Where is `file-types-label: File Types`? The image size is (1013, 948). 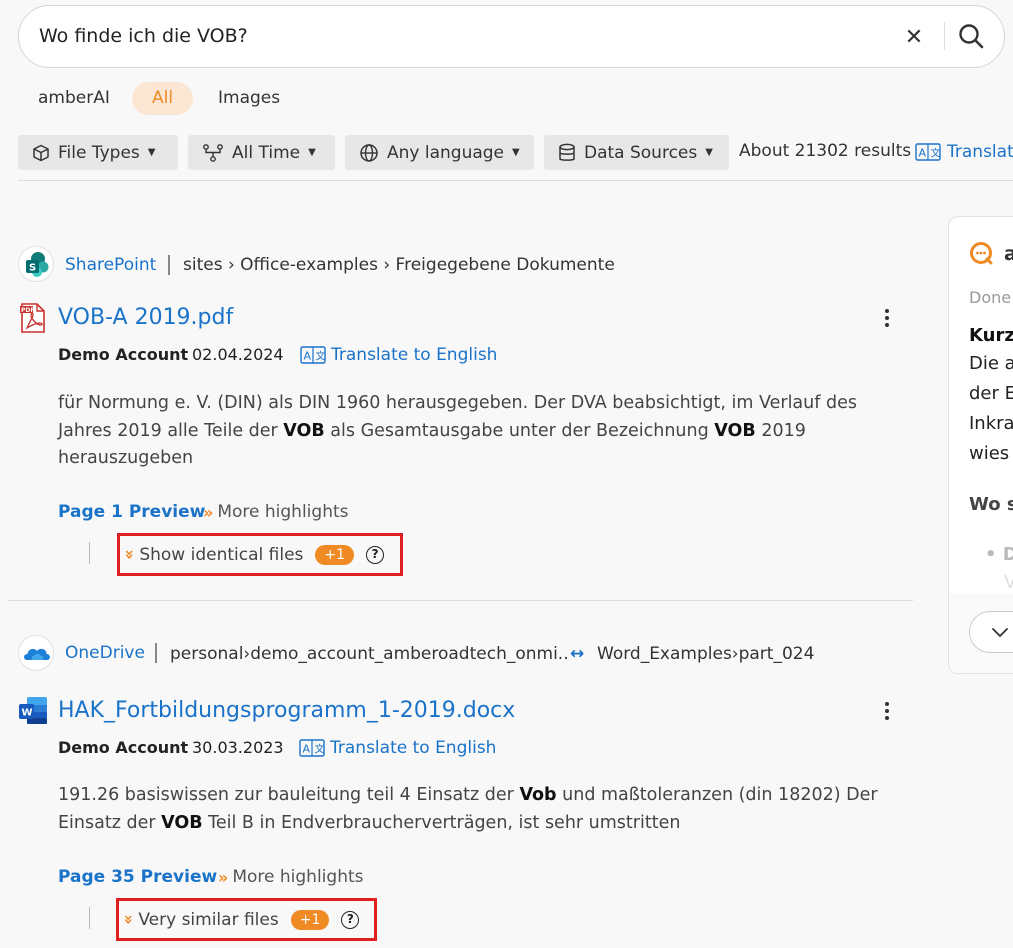 file-types-label: File Types is located at coordinates (99, 152).